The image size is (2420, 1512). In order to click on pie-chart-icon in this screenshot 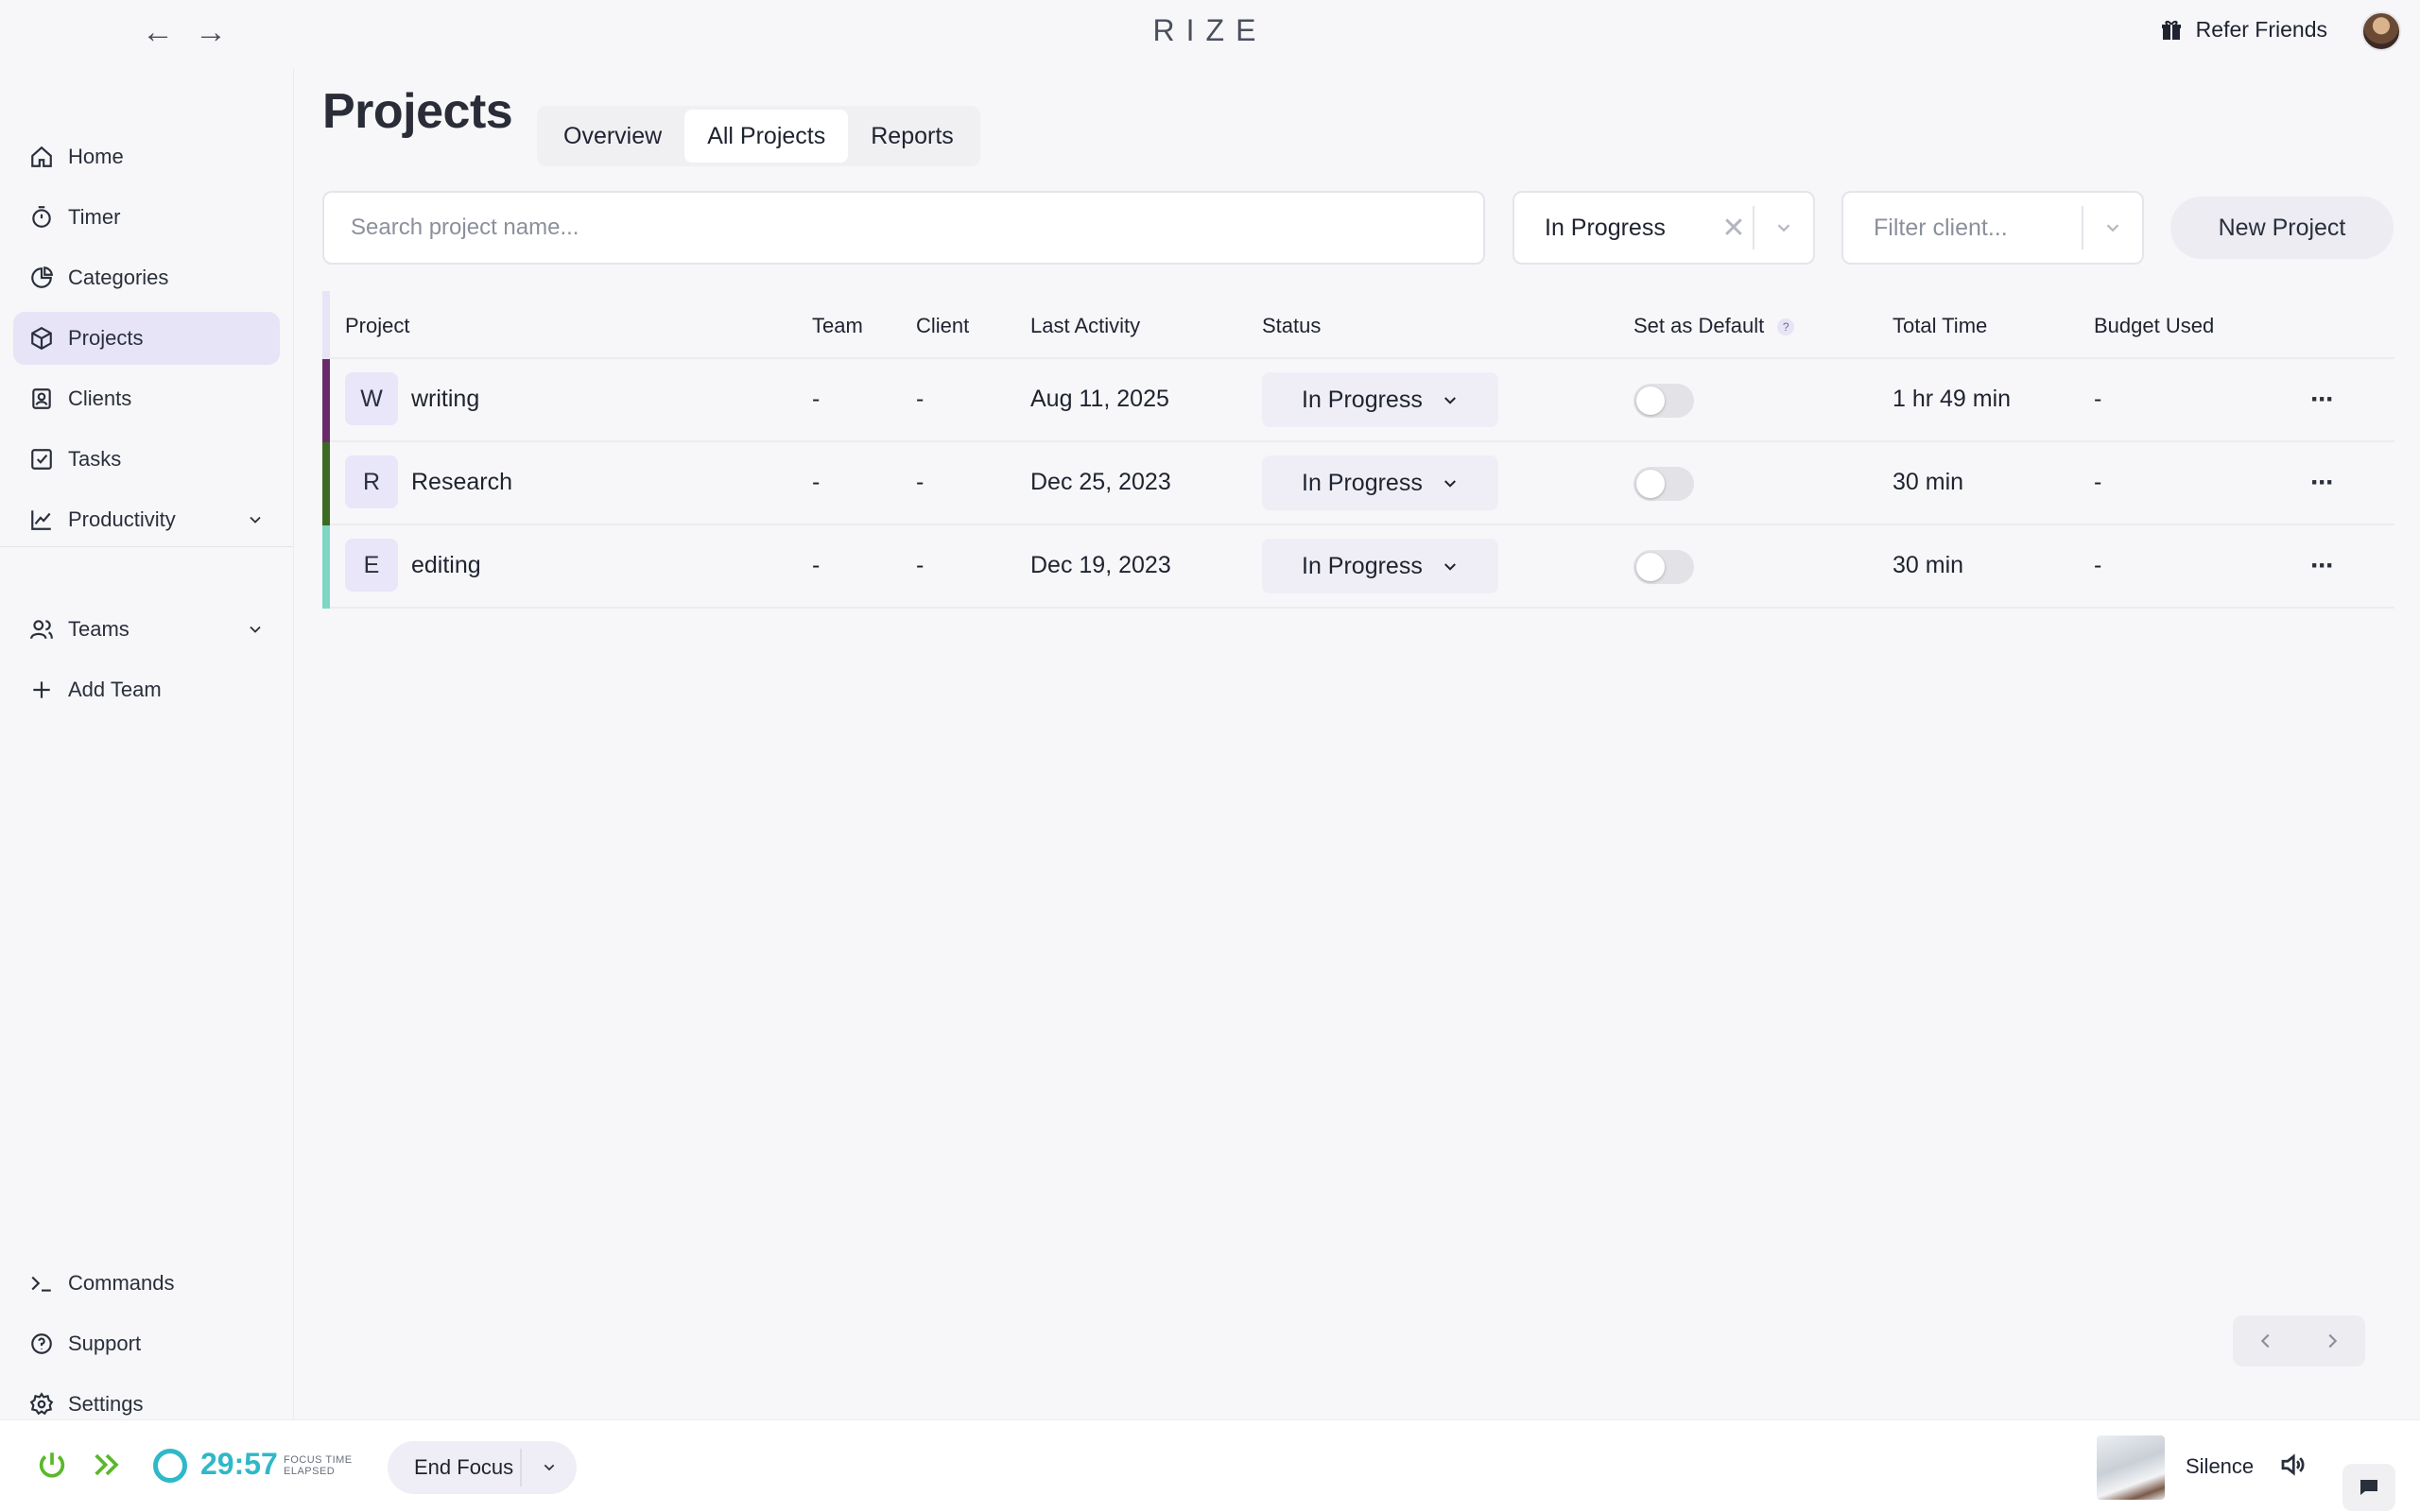, I will do `click(41, 278)`.